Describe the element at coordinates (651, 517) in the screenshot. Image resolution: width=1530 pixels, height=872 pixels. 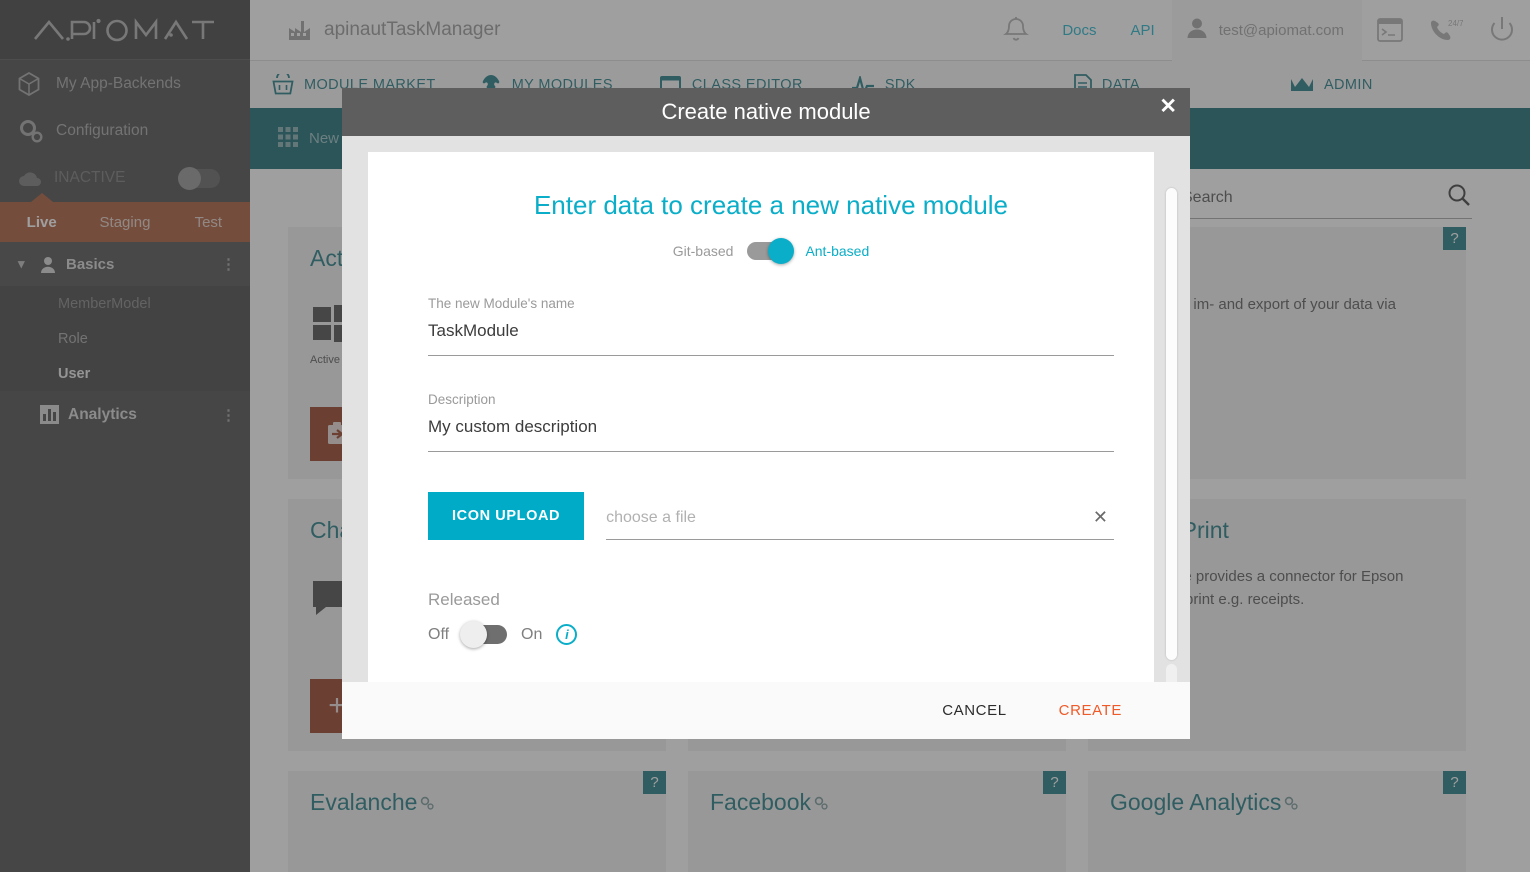
I see `file-input-placeholder: choose a file` at that location.